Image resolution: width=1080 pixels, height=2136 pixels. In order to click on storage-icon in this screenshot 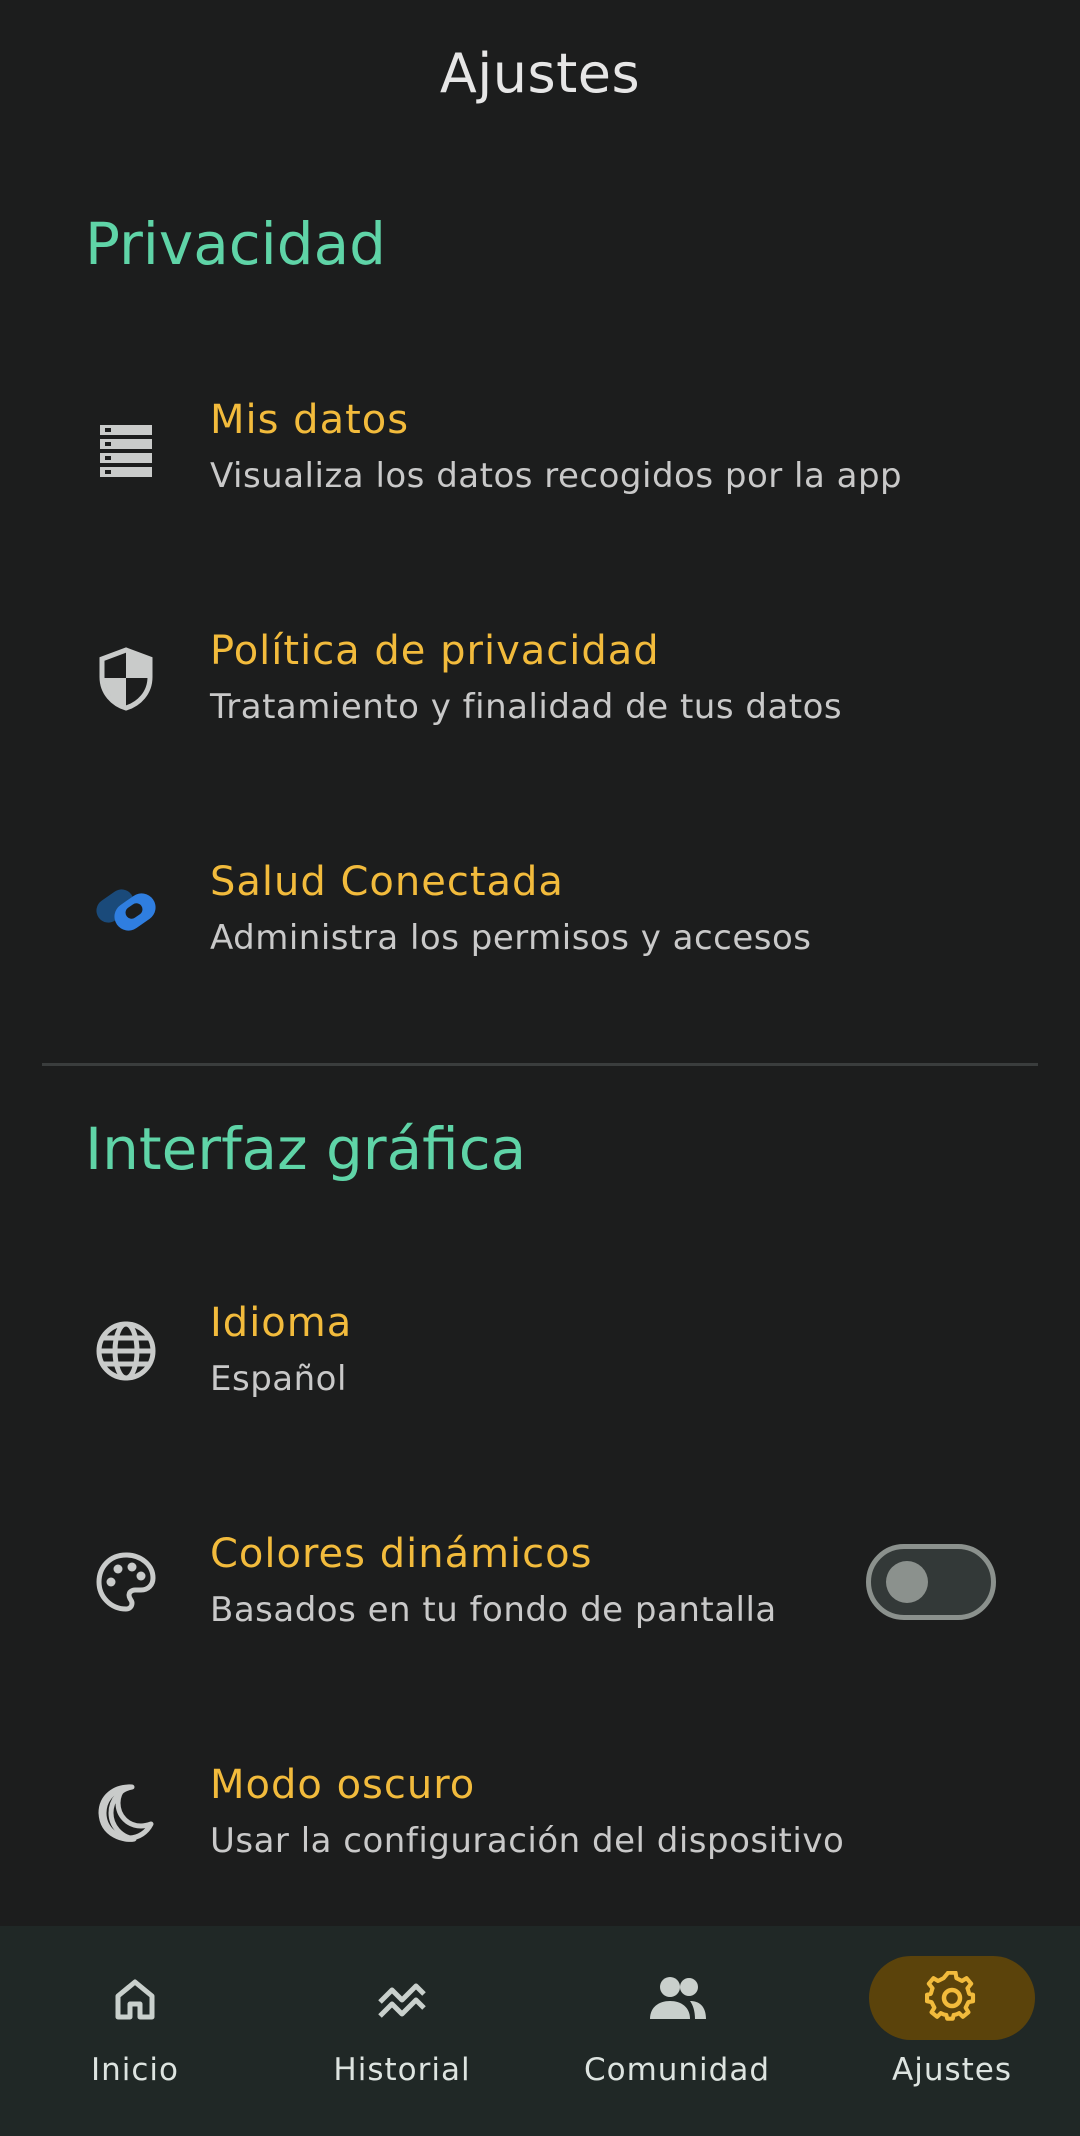, I will do `click(126, 448)`.